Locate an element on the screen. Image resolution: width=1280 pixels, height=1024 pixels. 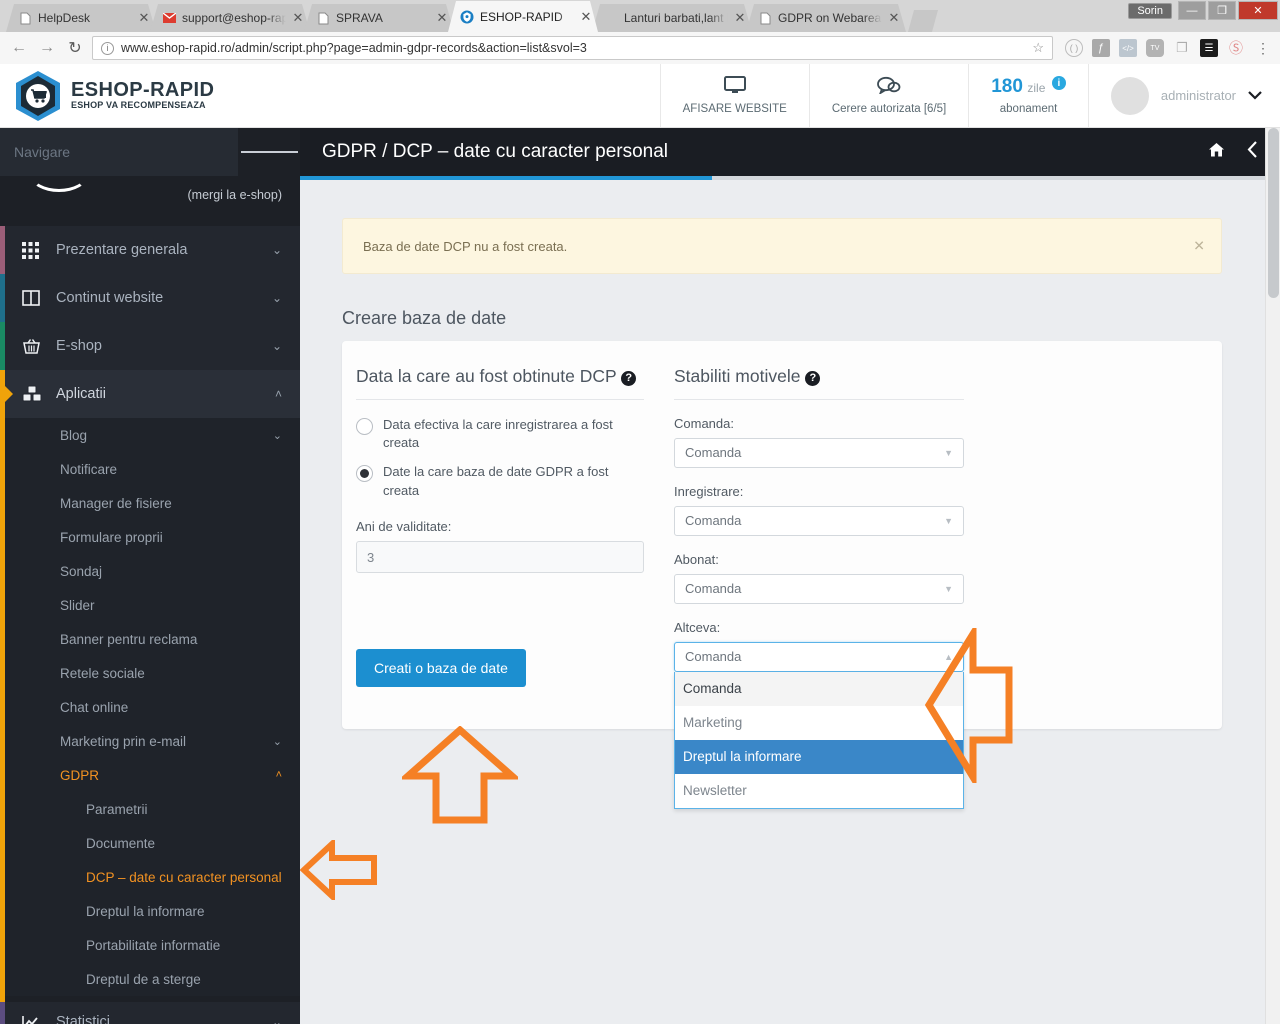
sidebar-item-banner-pentru-reclama: Banner pentru reclama is located at coordinates (150, 639).